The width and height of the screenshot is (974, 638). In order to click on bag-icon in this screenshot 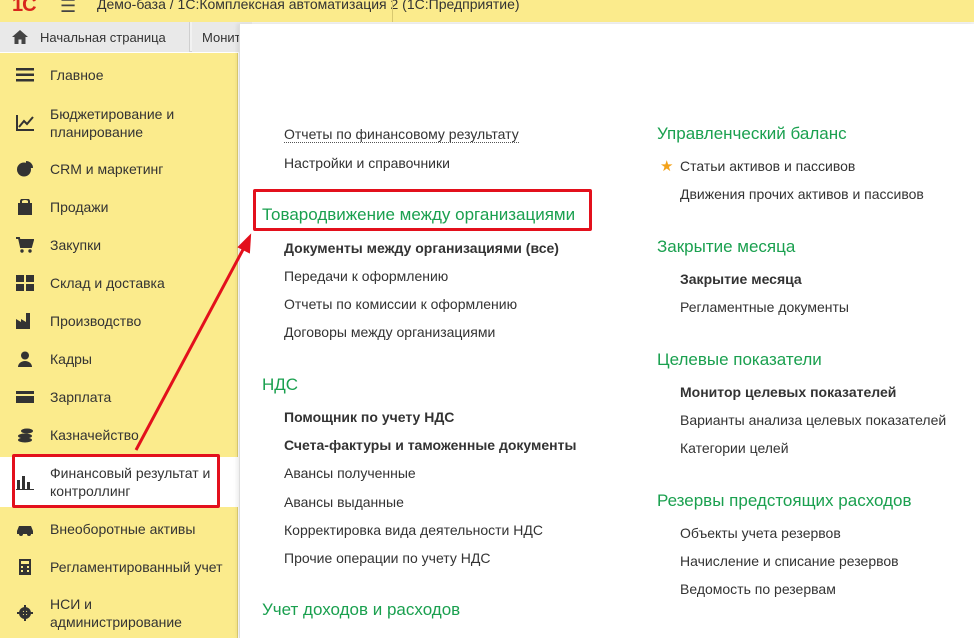, I will do `click(25, 207)`.